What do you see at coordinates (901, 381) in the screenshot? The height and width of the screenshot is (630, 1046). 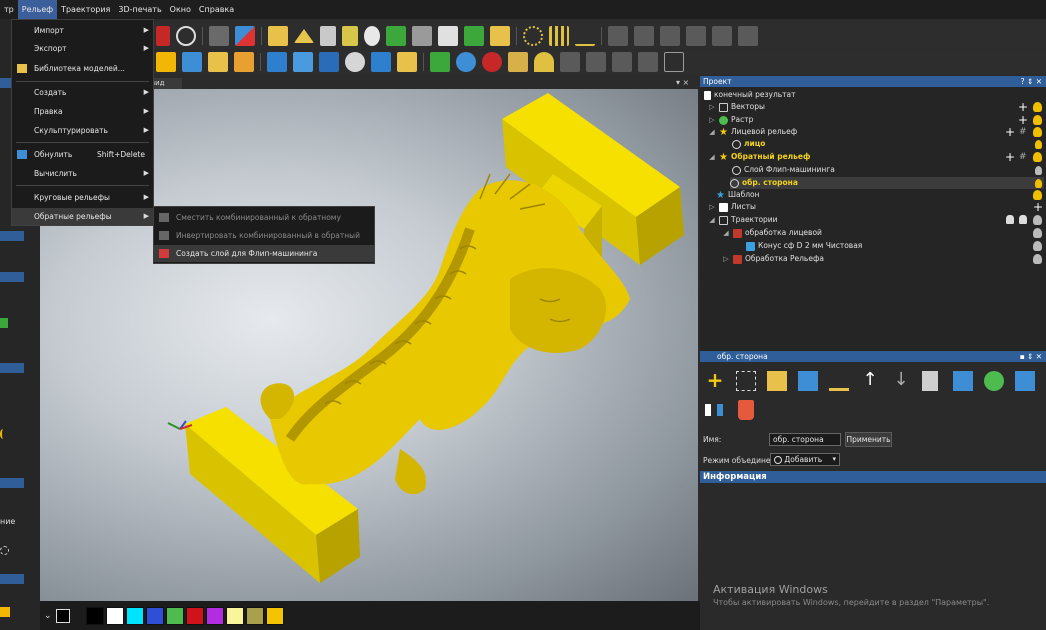 I see `move-down-icon: ↓` at bounding box center [901, 381].